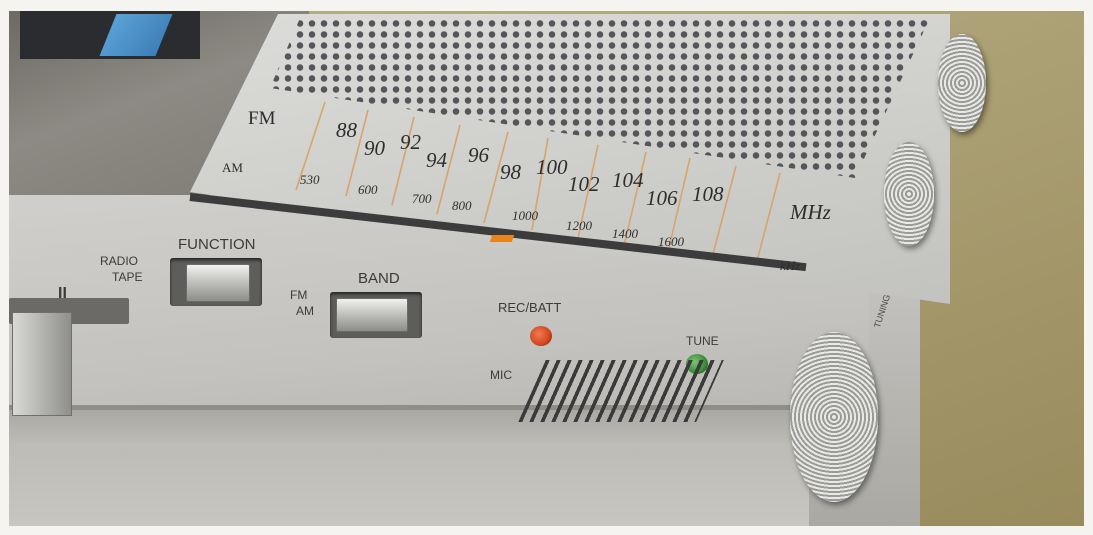  I want to click on fm-mark-108: 108, so click(708, 194).